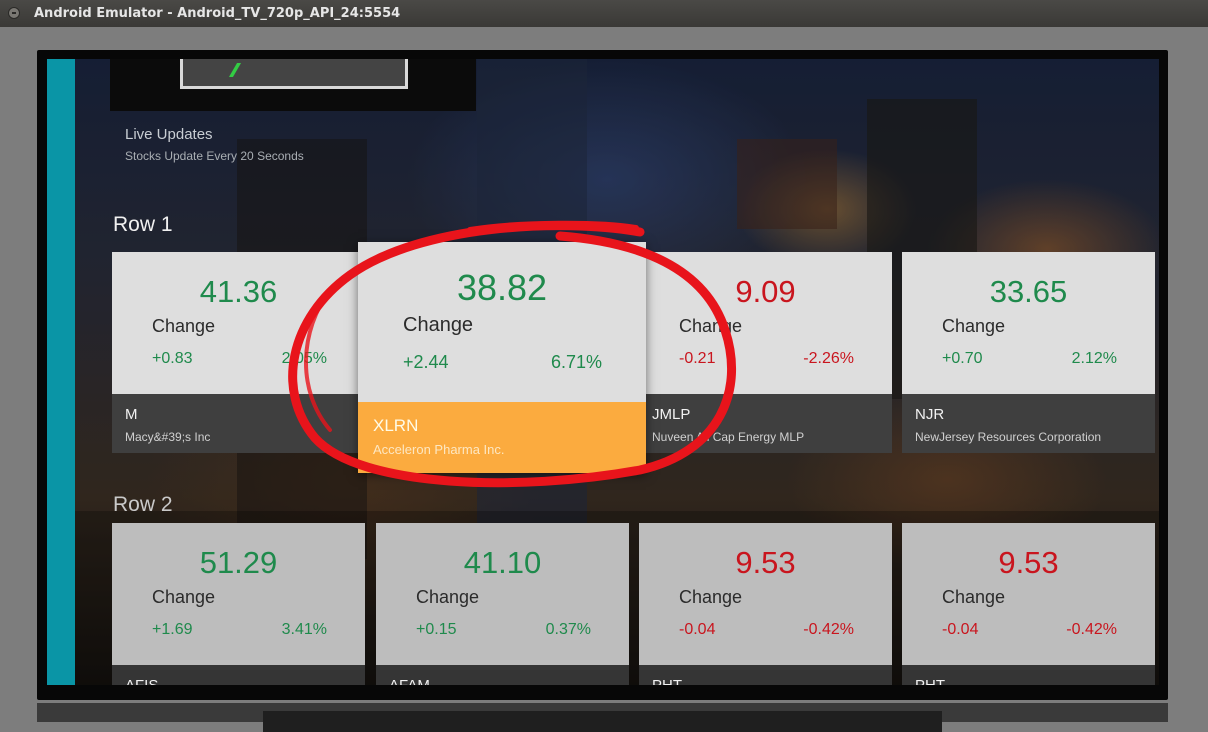 The height and width of the screenshot is (732, 1208). What do you see at coordinates (61, 372) in the screenshot?
I see `browse-sidebar` at bounding box center [61, 372].